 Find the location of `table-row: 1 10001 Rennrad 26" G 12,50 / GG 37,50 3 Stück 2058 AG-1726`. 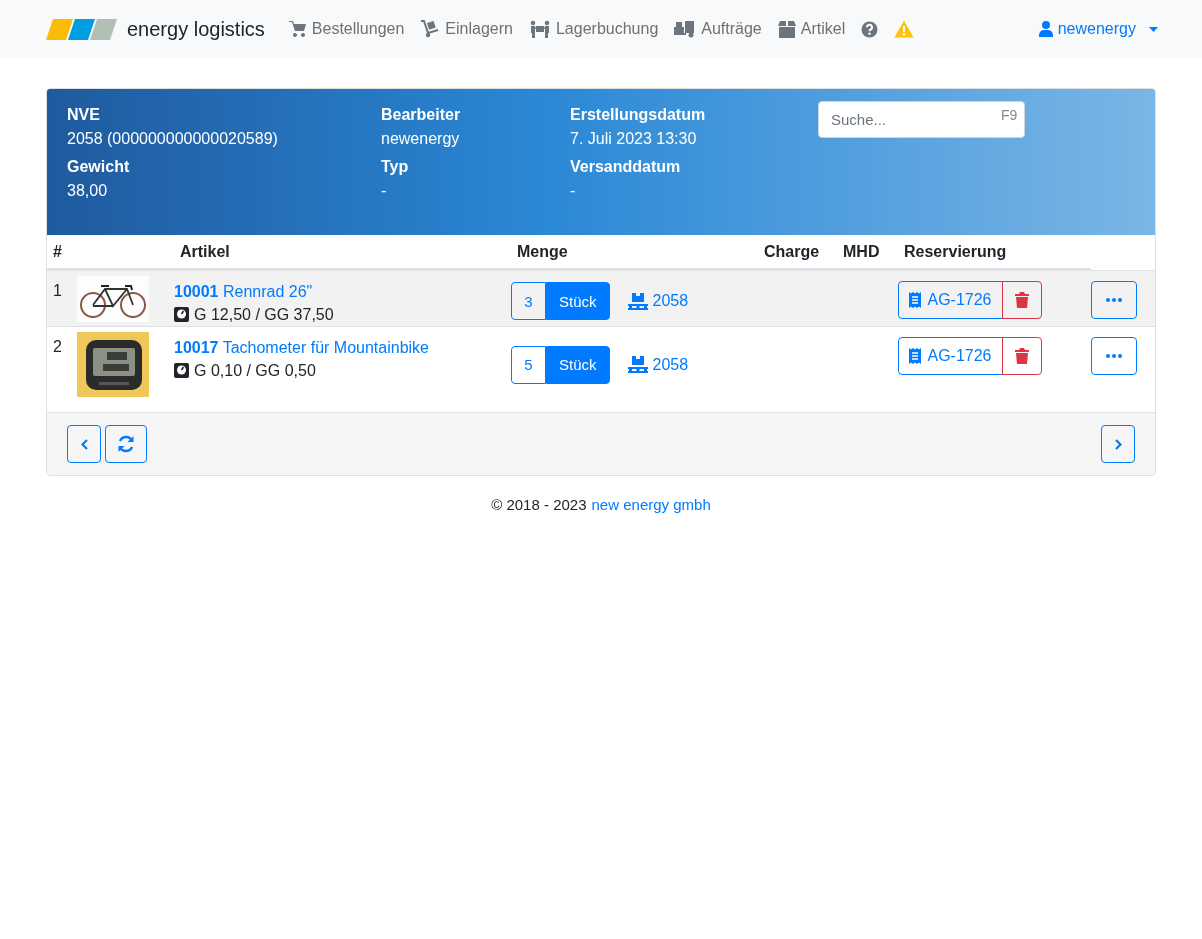

table-row: 1 10001 Rennrad 26" G 12,50 / GG 37,50 3 Stück 2058 AG-1726 is located at coordinates (601, 298).